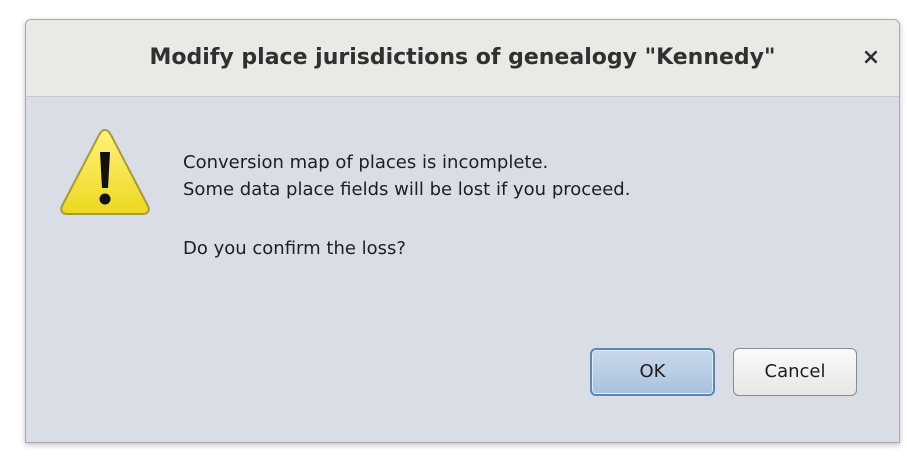 This screenshot has width=907, height=459. I want to click on close-button: ×, so click(871, 58).